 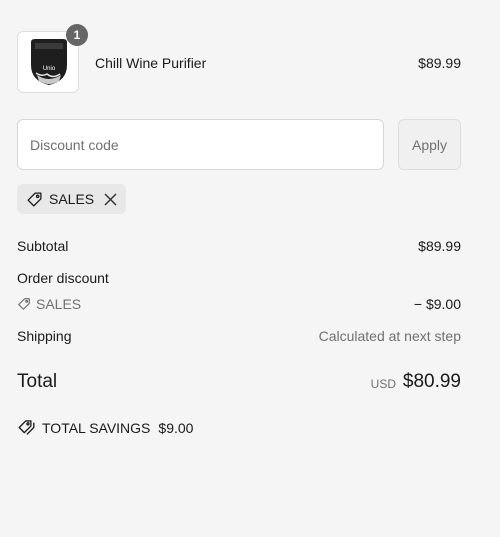 What do you see at coordinates (63, 278) in the screenshot?
I see `order-discount-label: Order discount` at bounding box center [63, 278].